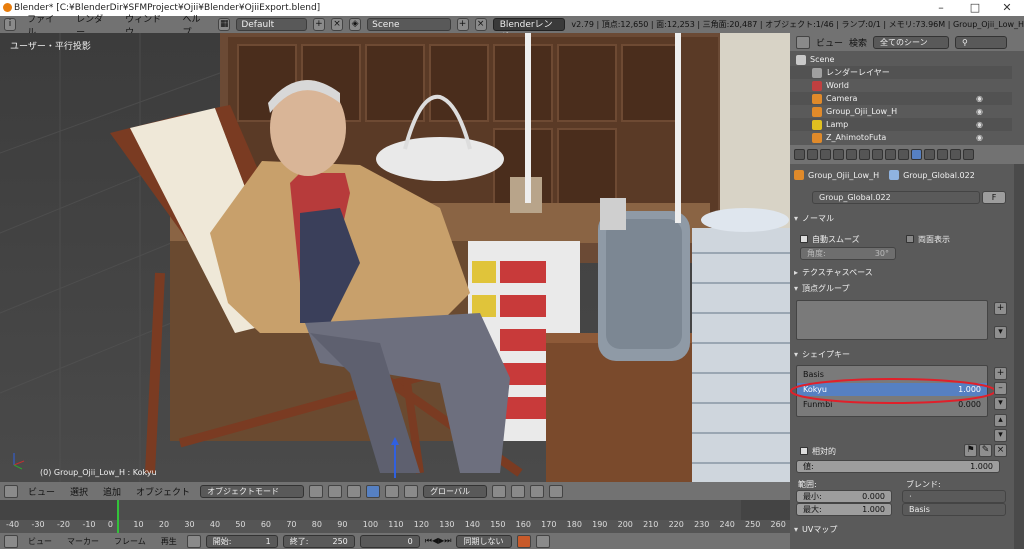 This screenshot has height=549, width=1024. What do you see at coordinates (411, 491) in the screenshot?
I see `scale-icon` at bounding box center [411, 491].